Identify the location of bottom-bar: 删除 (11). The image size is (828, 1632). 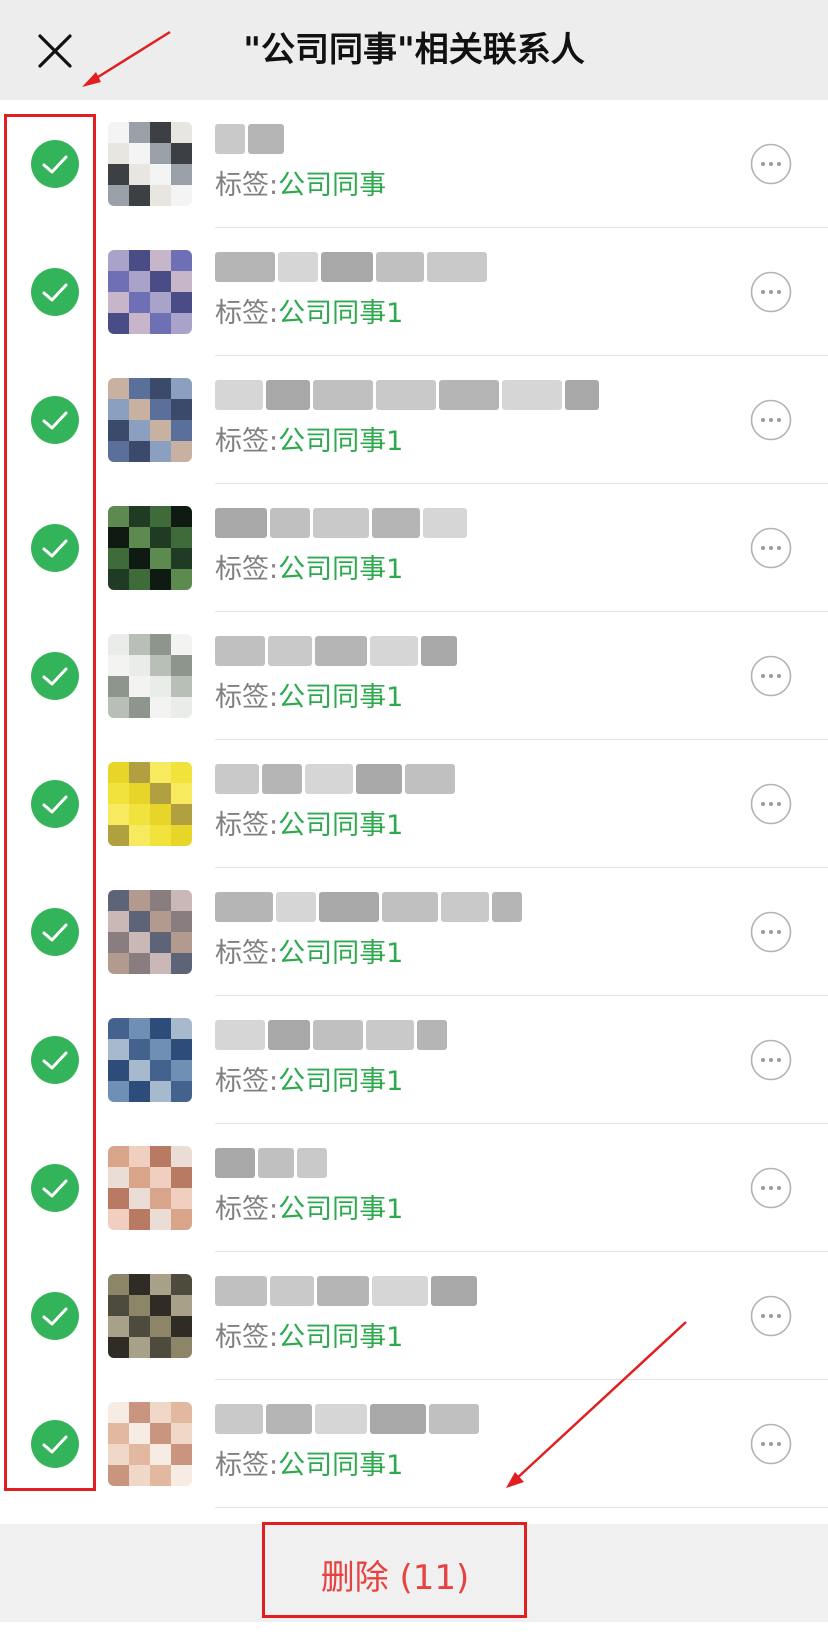
(414, 1573).